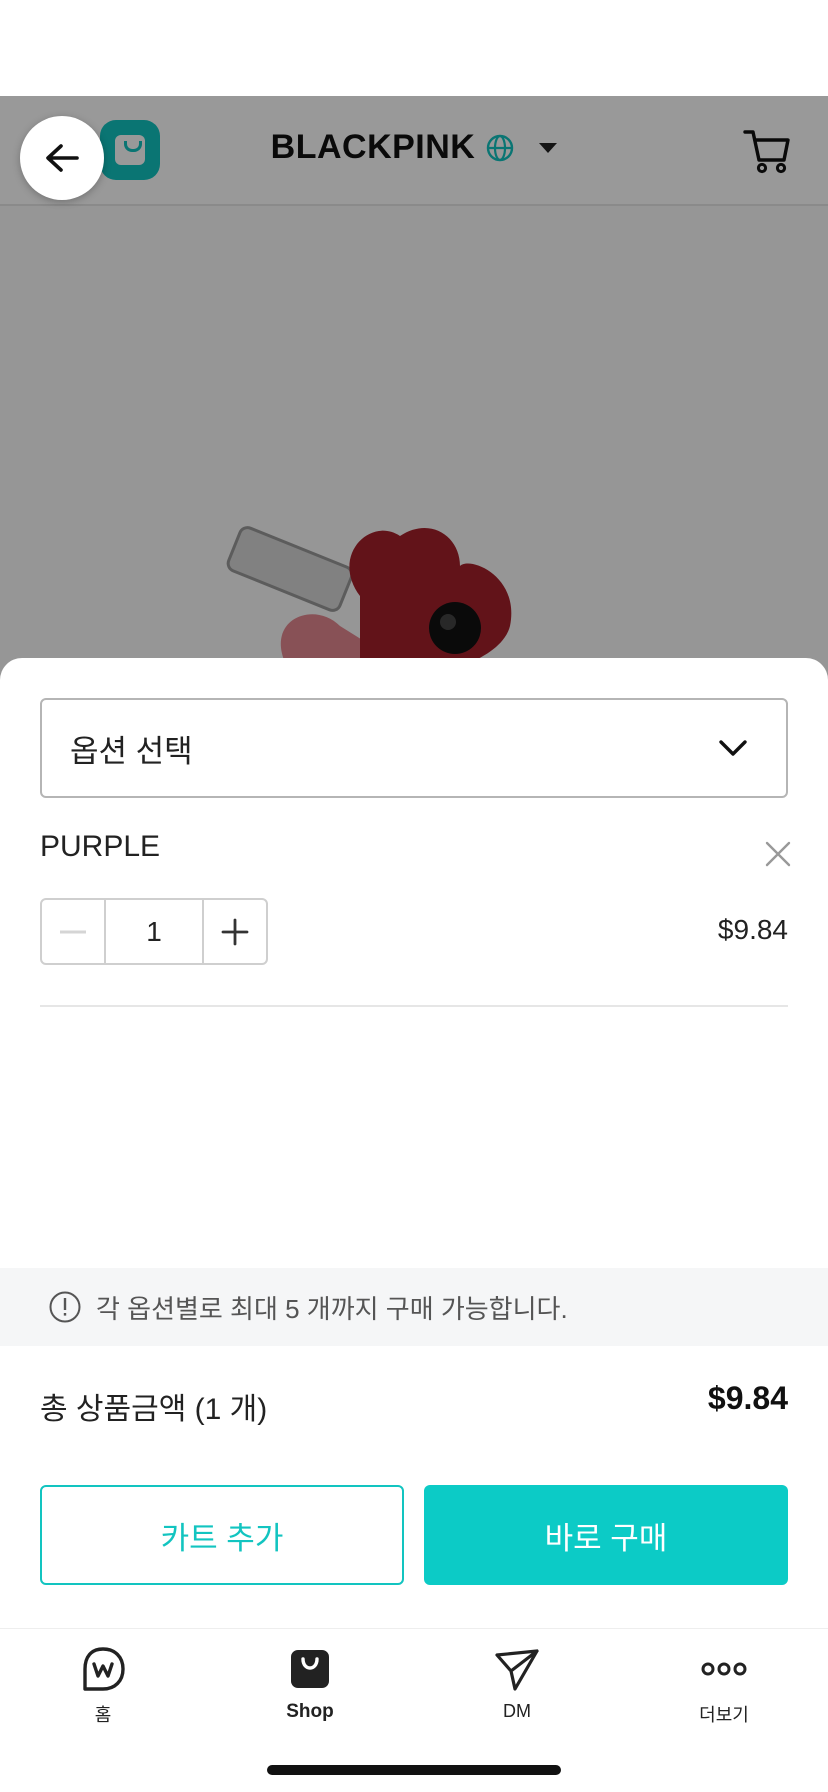 The height and width of the screenshot is (1792, 828). What do you see at coordinates (414, 1770) in the screenshot?
I see `home-indicator` at bounding box center [414, 1770].